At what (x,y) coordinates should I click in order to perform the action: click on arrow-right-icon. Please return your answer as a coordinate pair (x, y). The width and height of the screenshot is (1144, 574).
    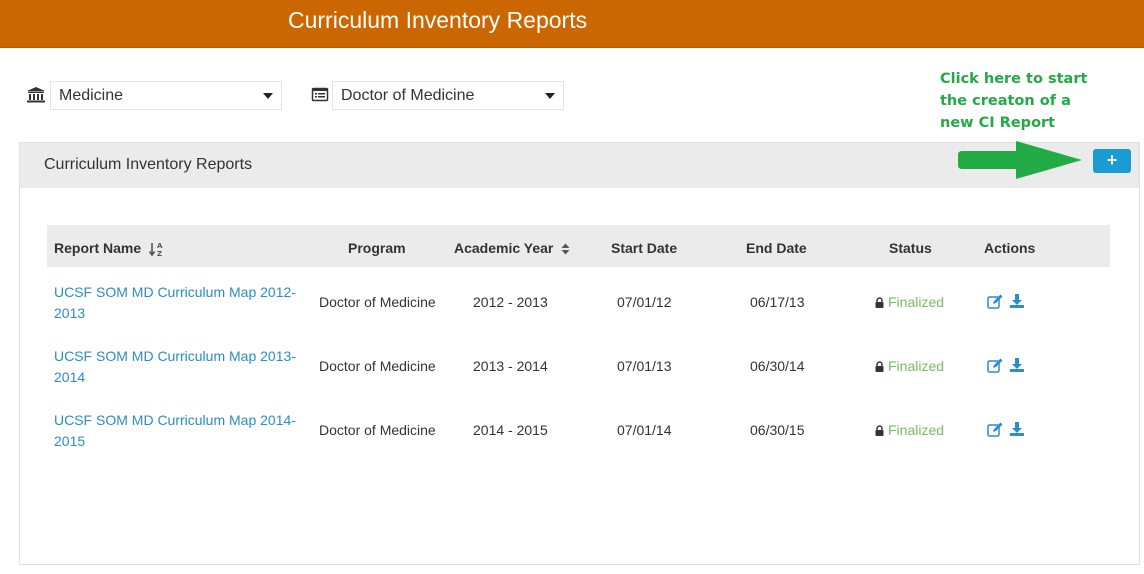
    Looking at the image, I should click on (1020, 160).